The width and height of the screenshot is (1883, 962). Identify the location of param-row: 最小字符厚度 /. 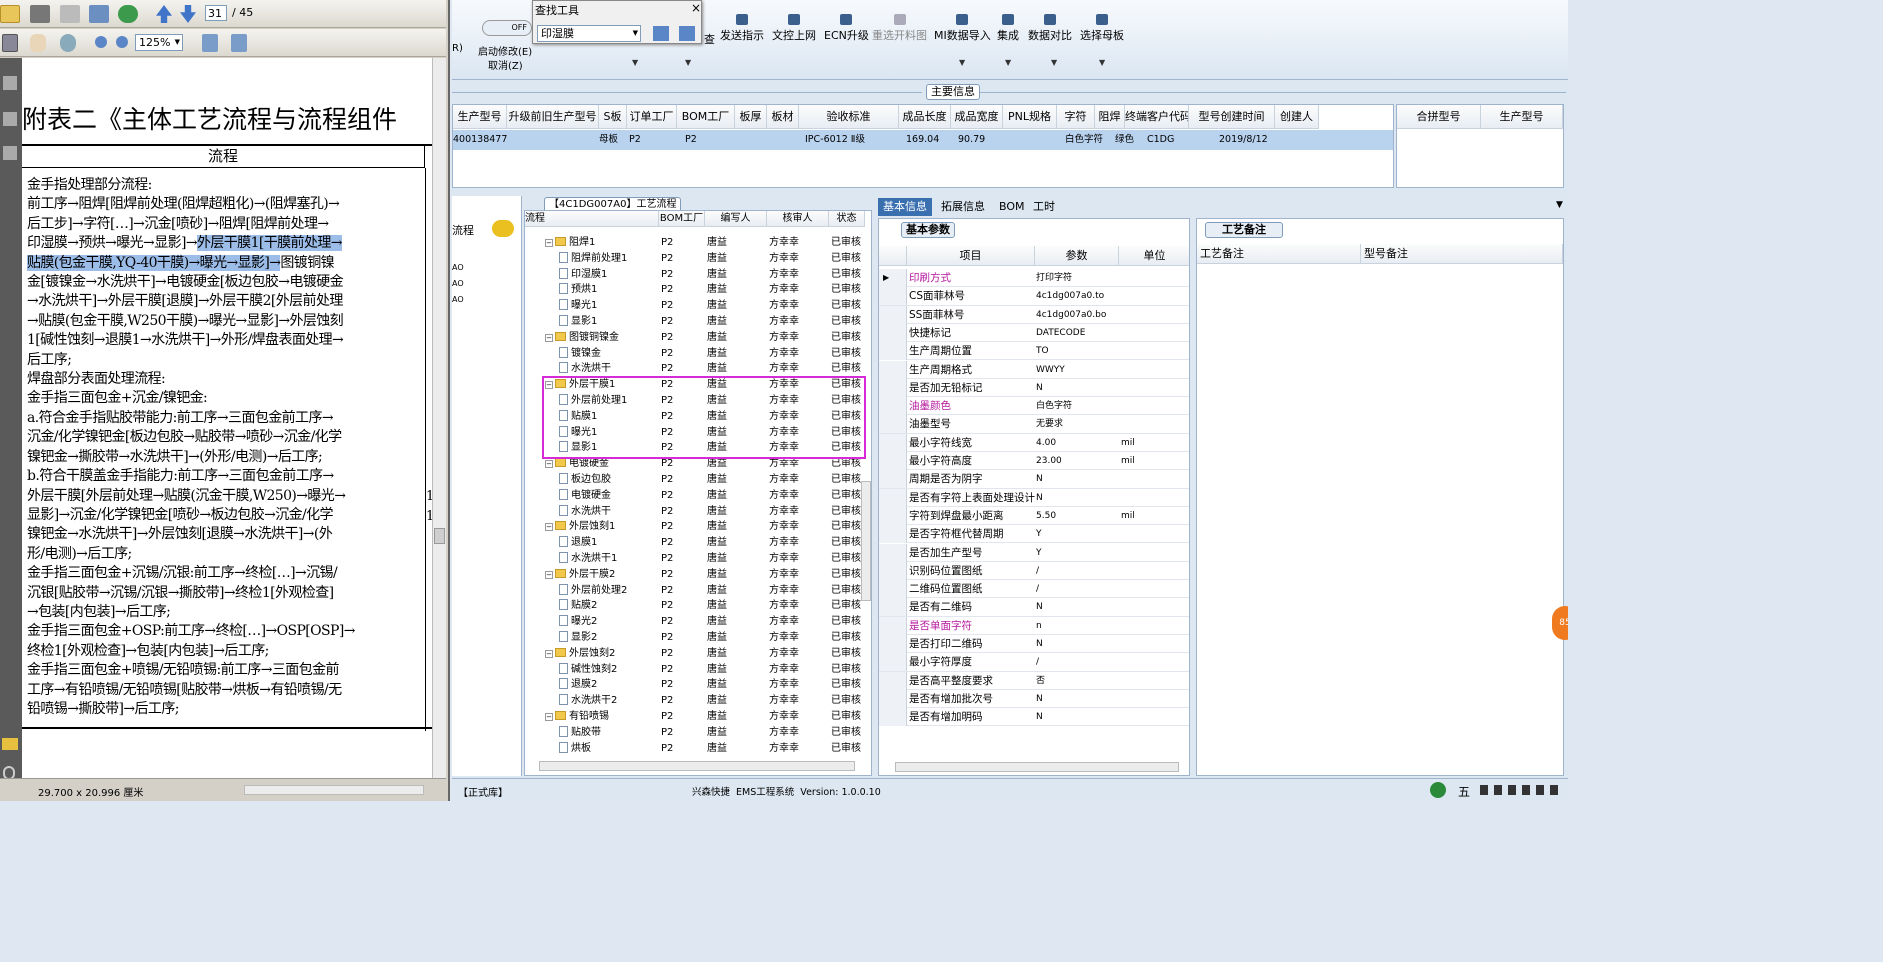
(1034, 662).